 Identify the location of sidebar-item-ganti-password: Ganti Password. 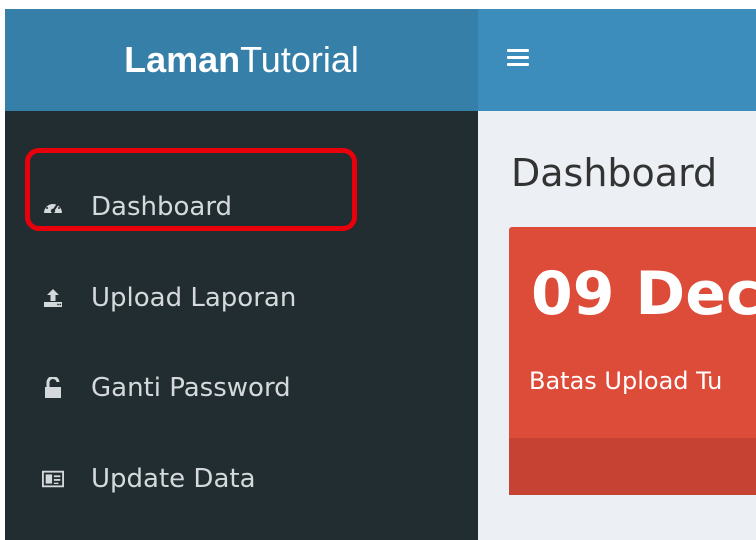
(241, 388).